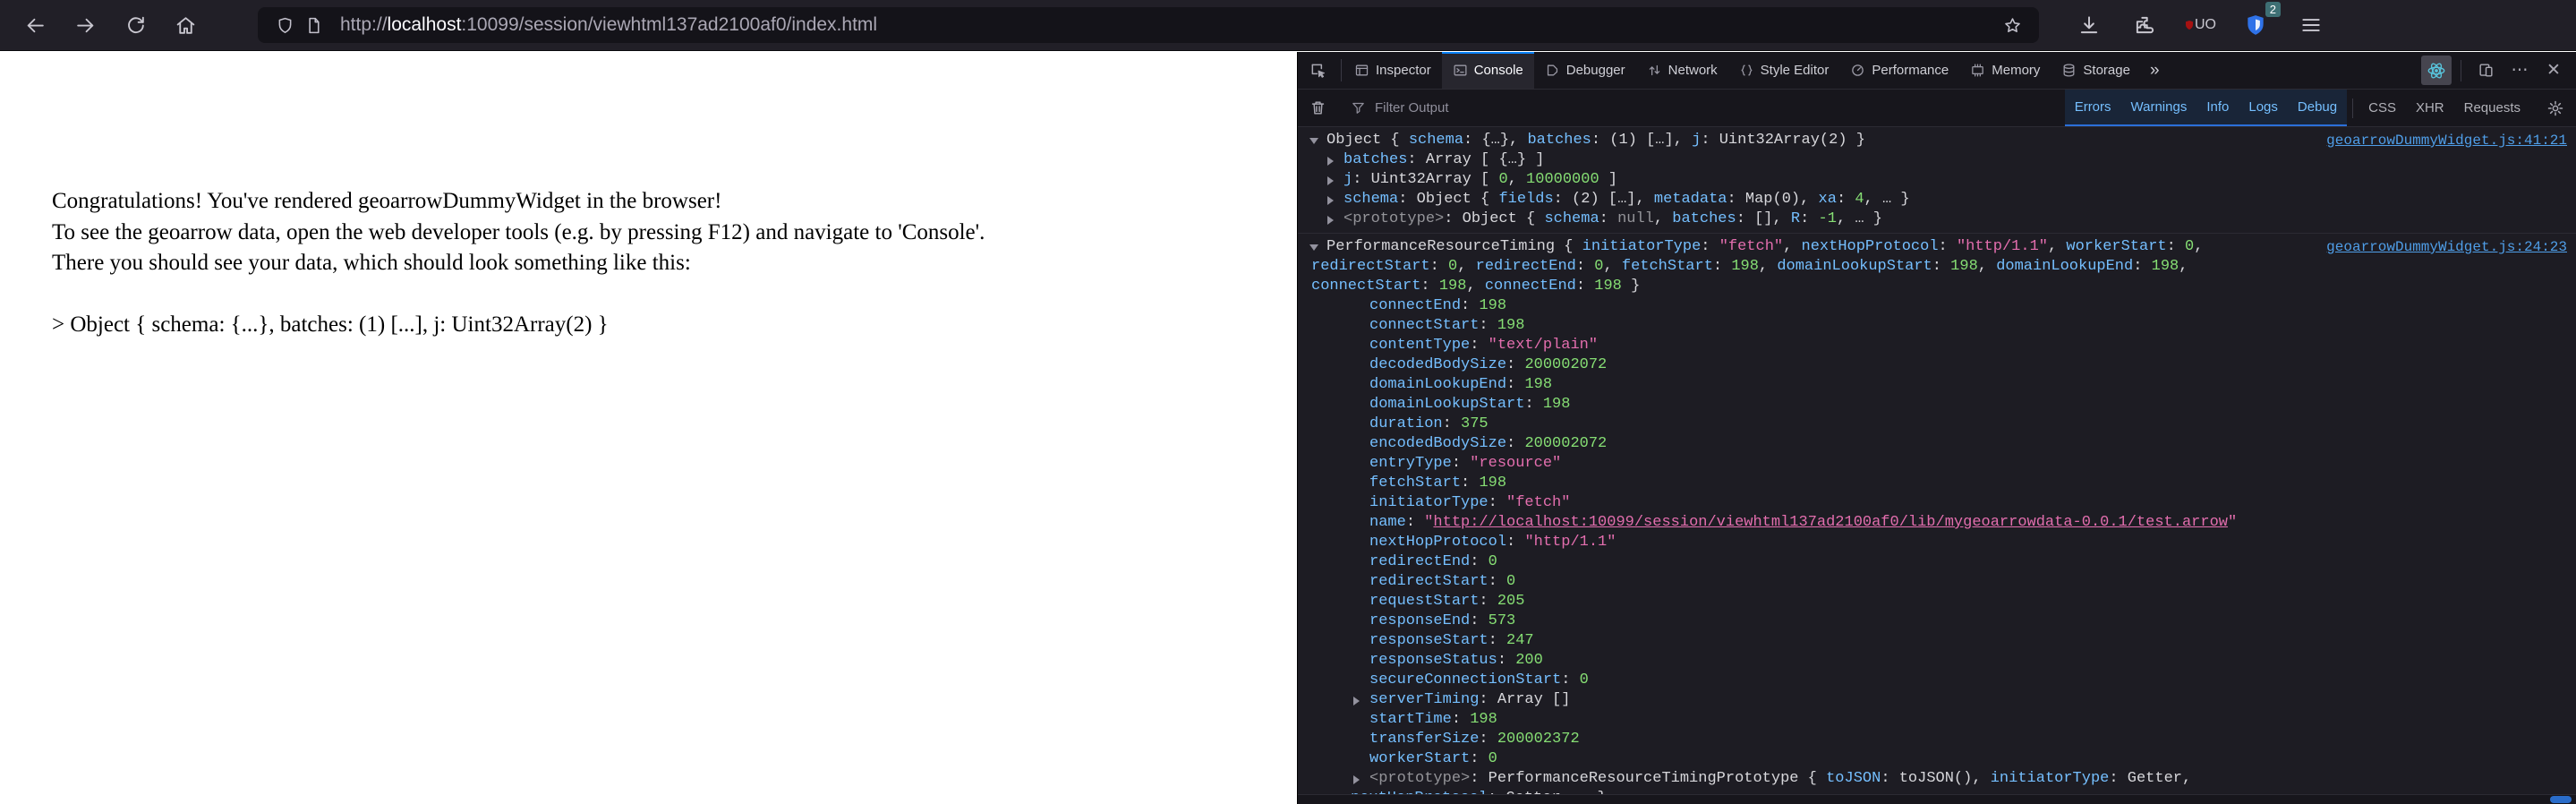 Image resolution: width=2576 pixels, height=804 pixels. Describe the element at coordinates (35, 25) in the screenshot. I see `back-icon` at that location.